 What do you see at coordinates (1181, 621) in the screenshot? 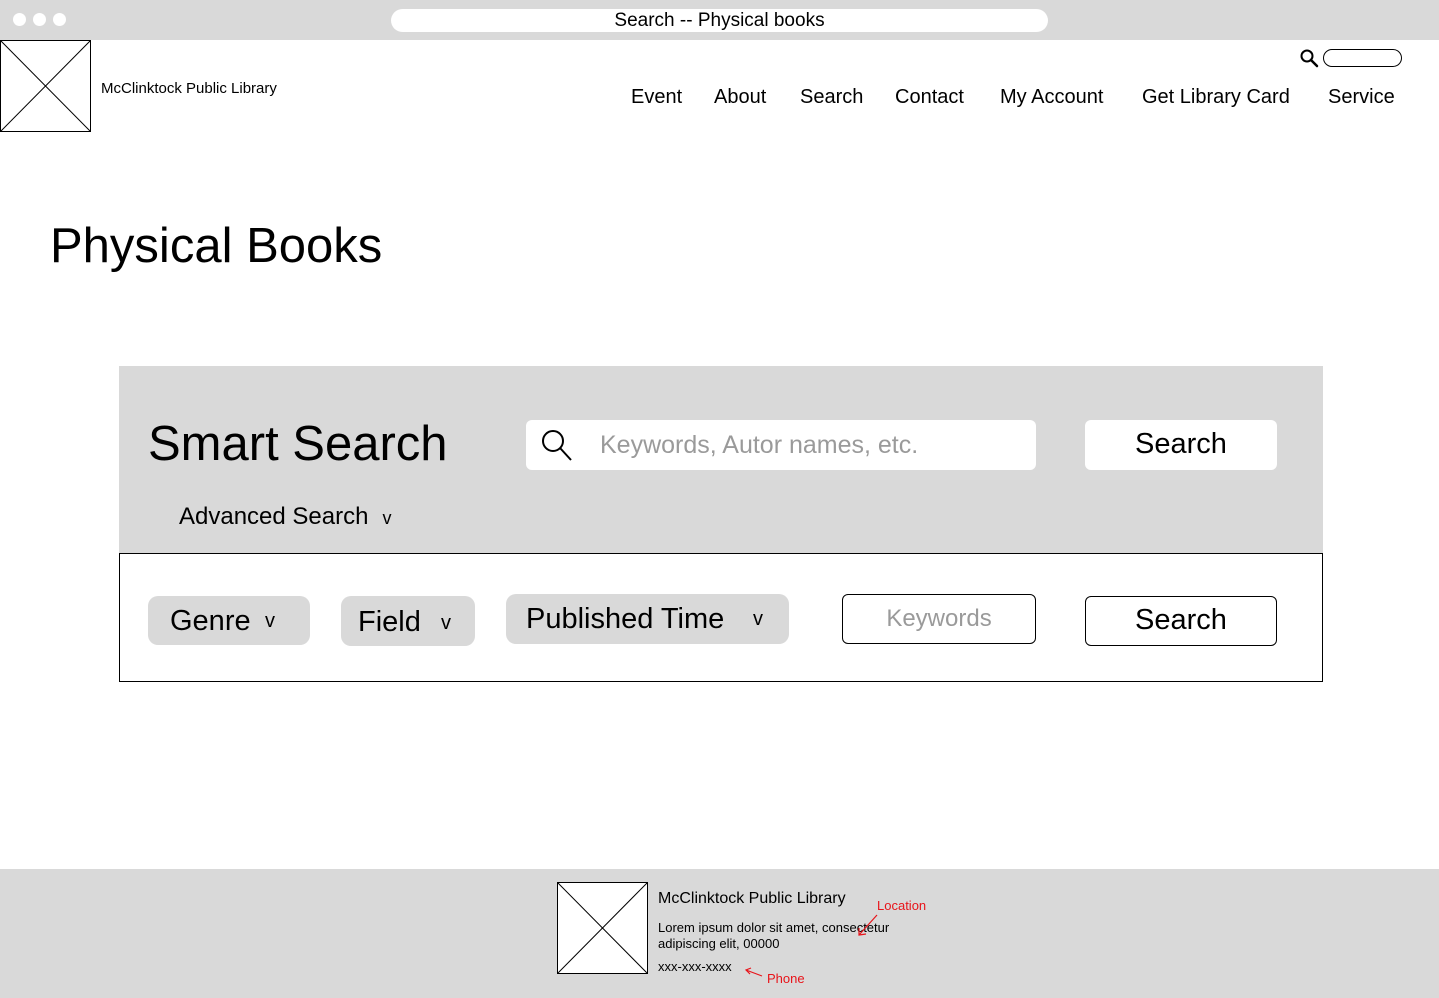
I see `advanced-search-button: Search` at bounding box center [1181, 621].